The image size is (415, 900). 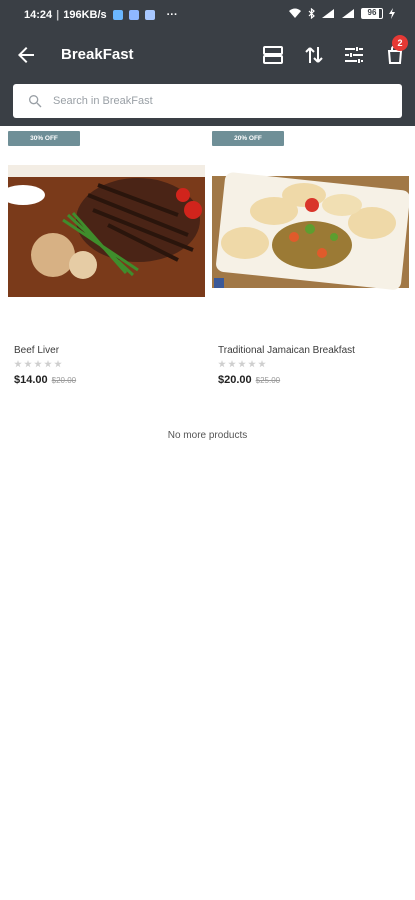 I want to click on search-input: Search in BreakFast, so click(x=207, y=101).